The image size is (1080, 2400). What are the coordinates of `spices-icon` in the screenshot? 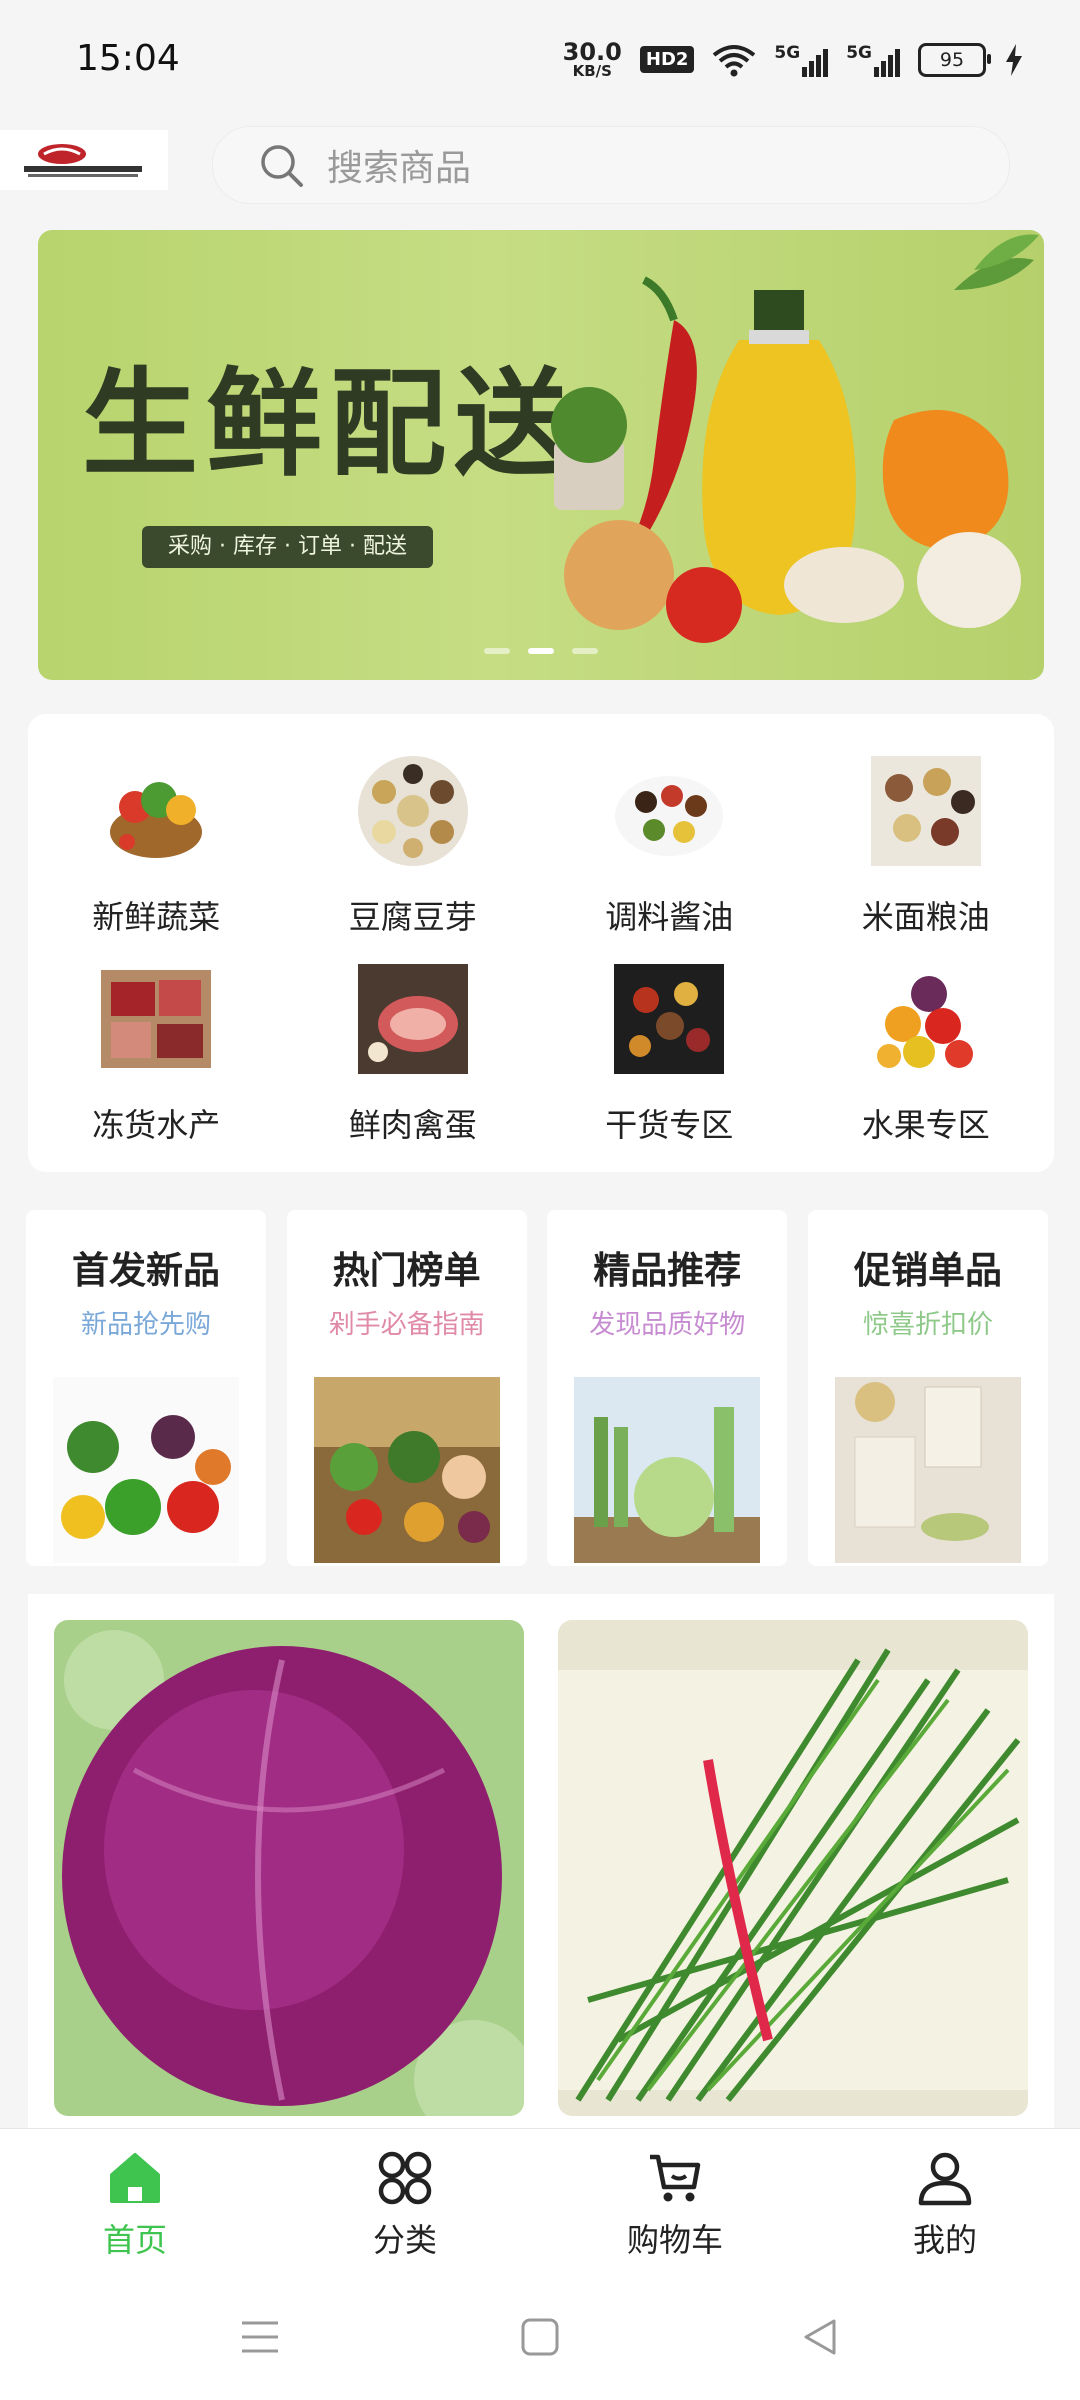 It's located at (669, 1019).